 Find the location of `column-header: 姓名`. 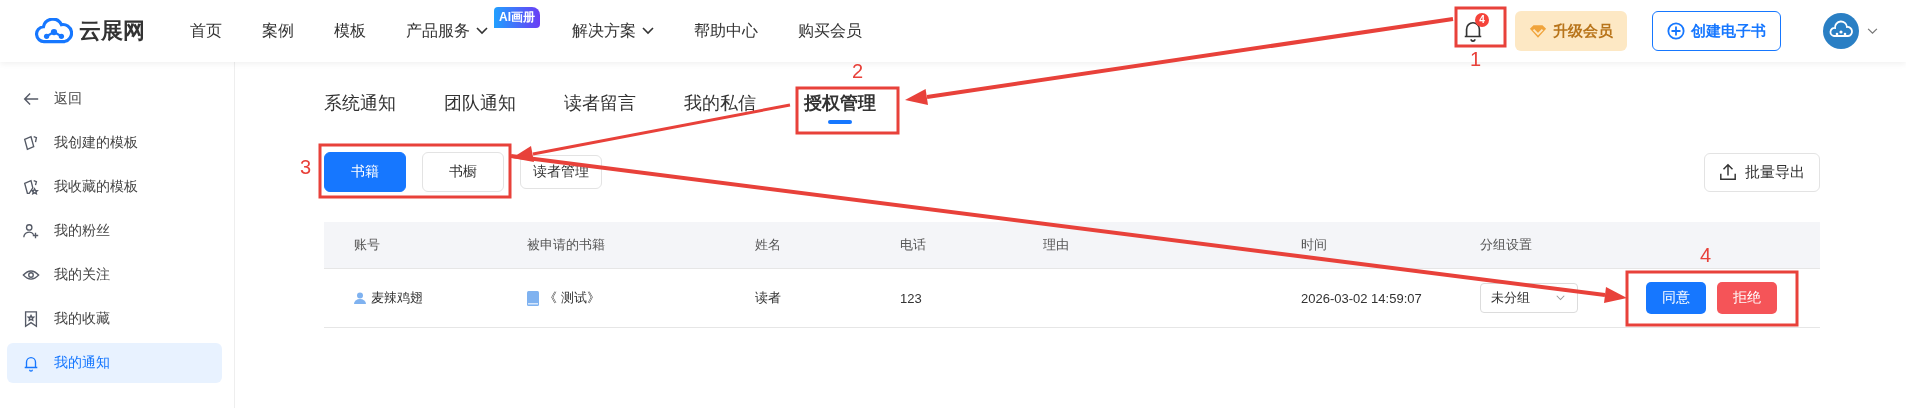

column-header: 姓名 is located at coordinates (768, 245).